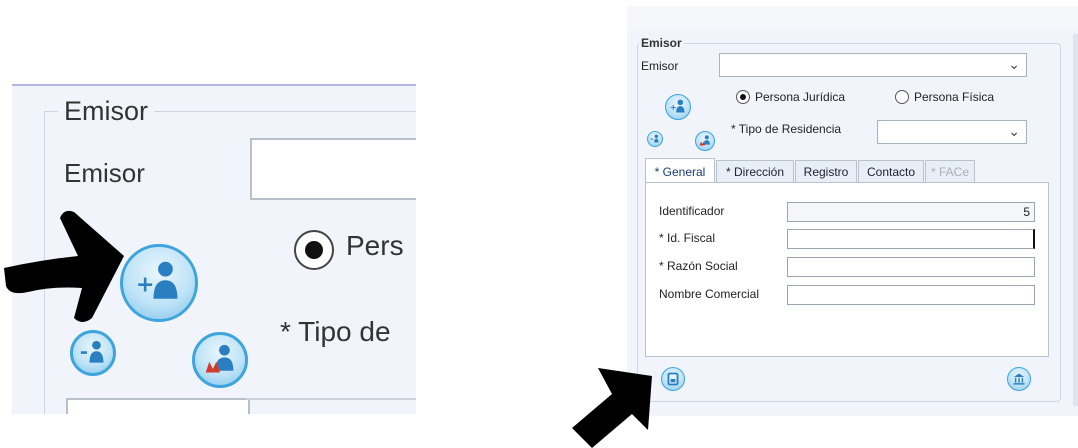 This screenshot has height=448, width=1078. Describe the element at coordinates (104, 173) in the screenshot. I see `zoom-emisor-label: Emisor` at that location.